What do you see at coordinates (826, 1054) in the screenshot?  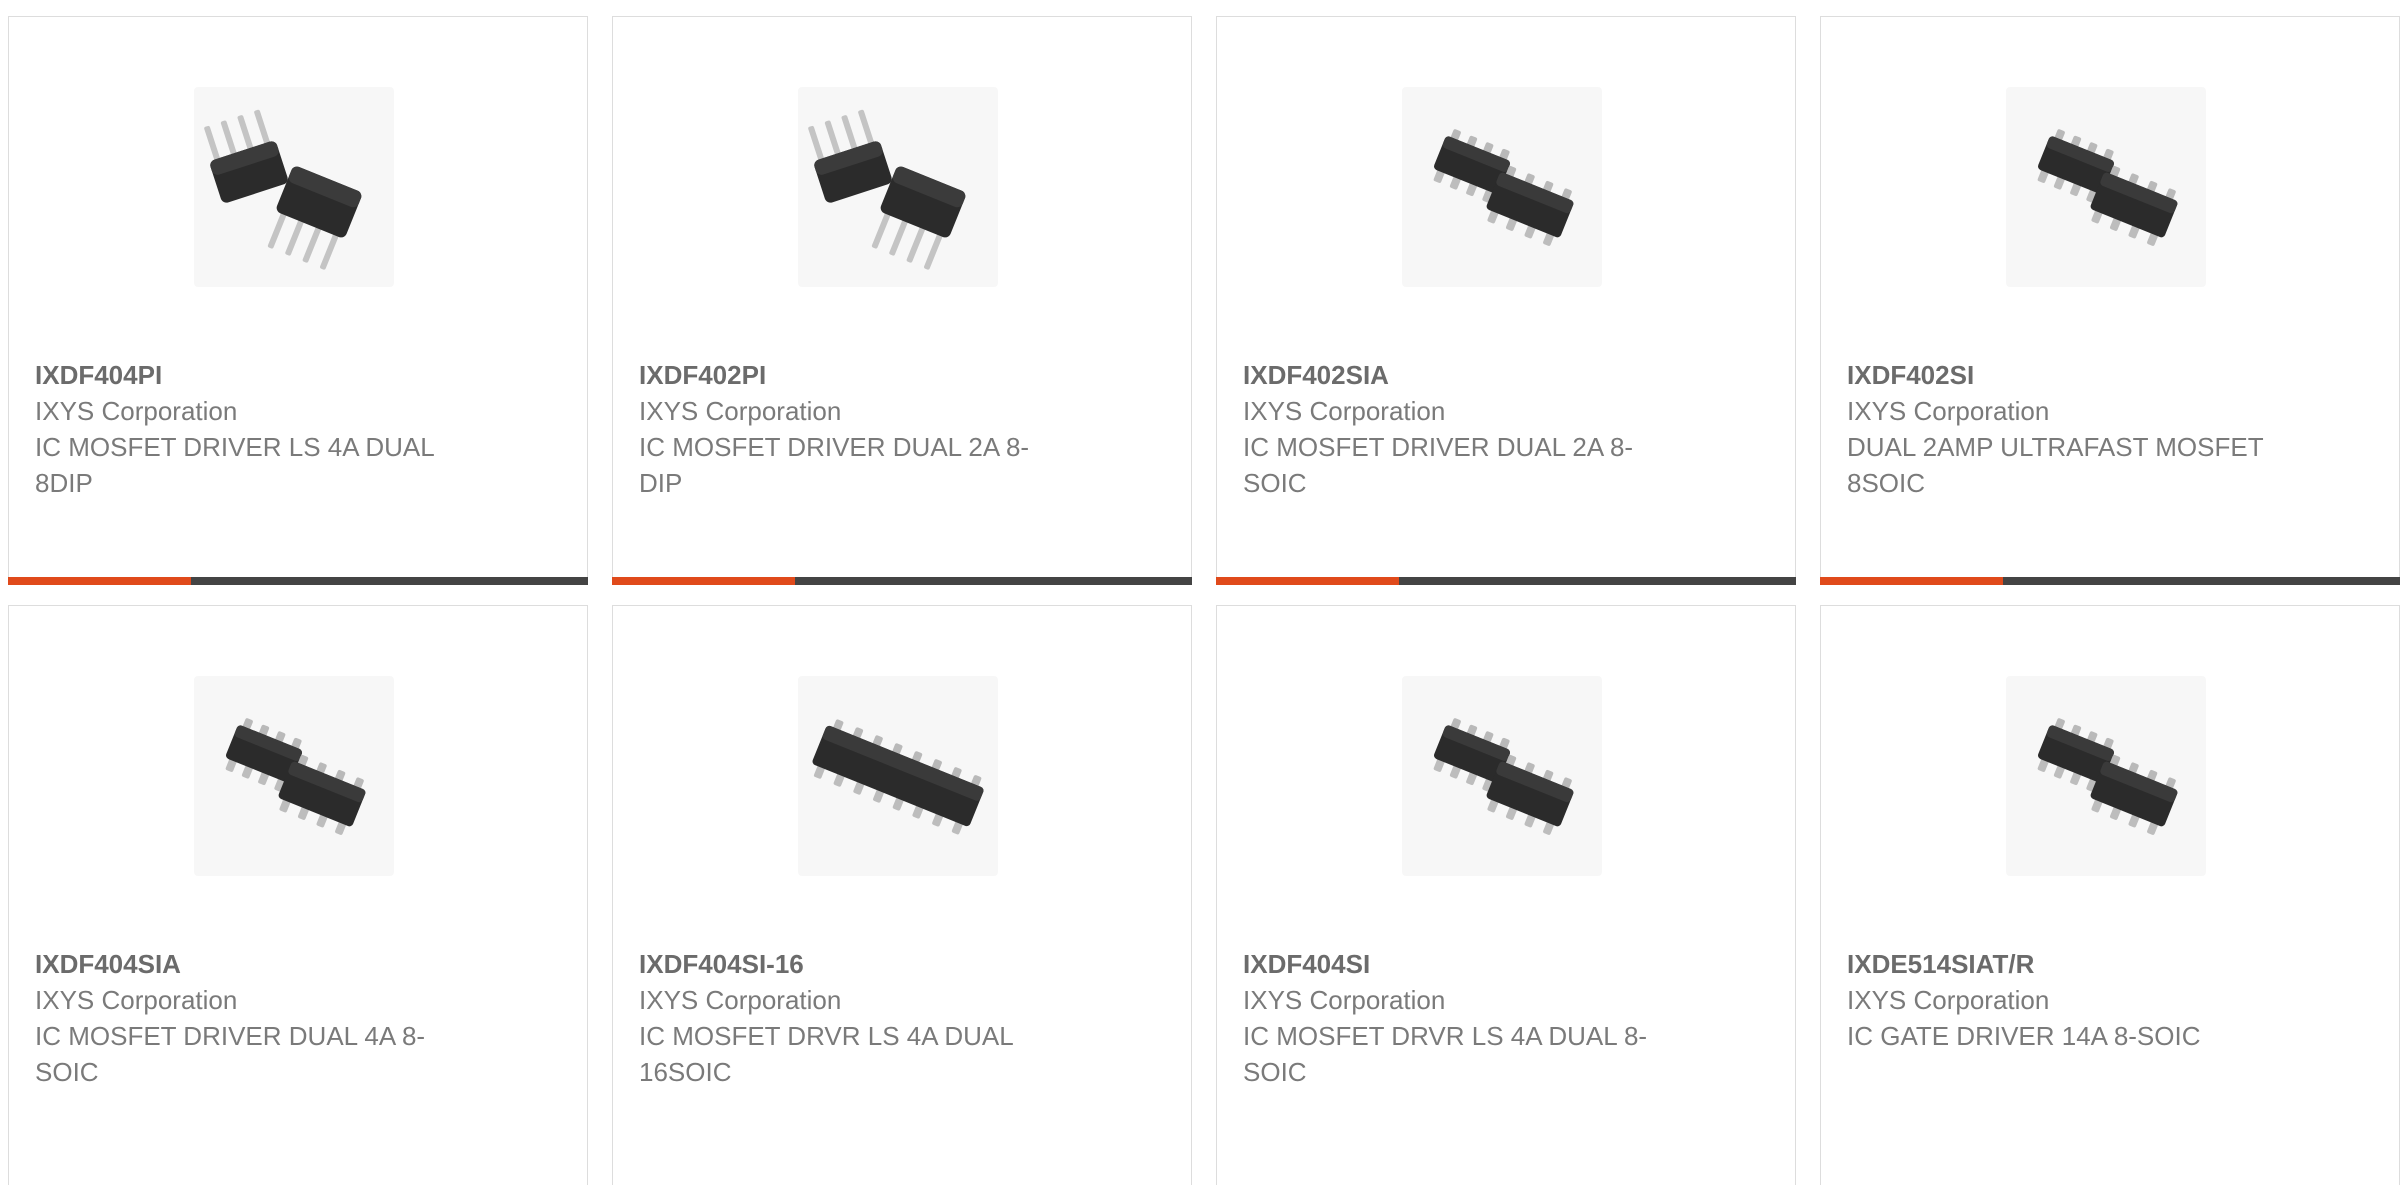 I see `product-description: IC MOSFET DRVR LS 4A DUAL 16SOIC` at bounding box center [826, 1054].